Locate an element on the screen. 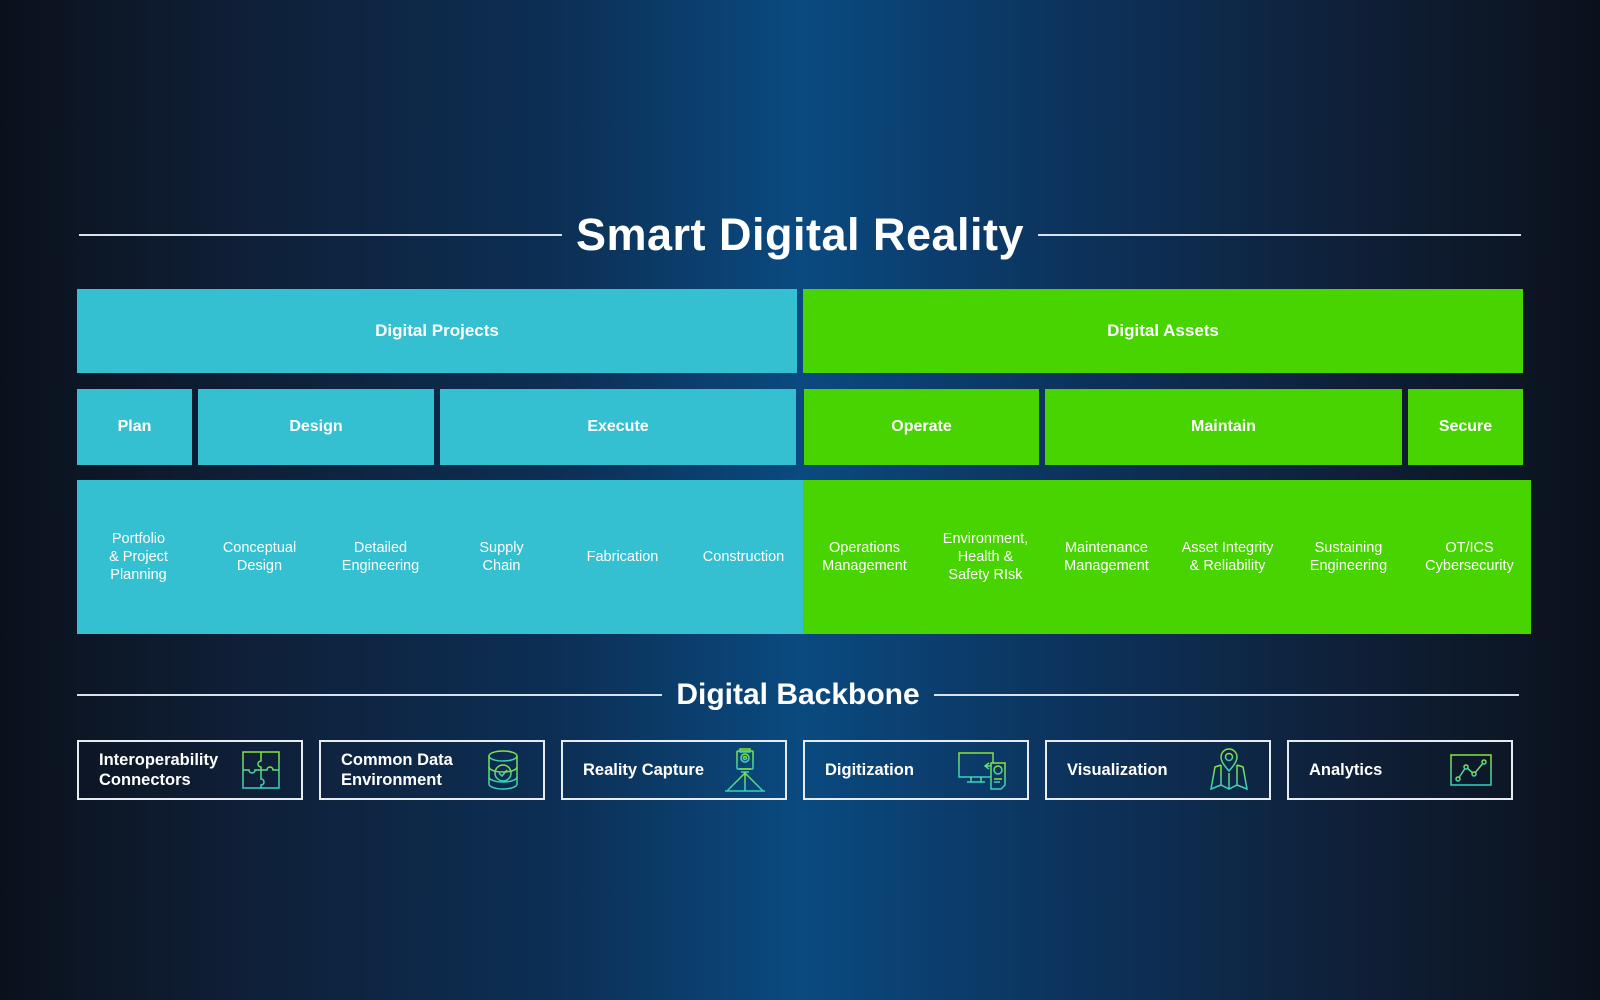 The width and height of the screenshot is (1600, 1000). phase-label: Design is located at coordinates (316, 426).